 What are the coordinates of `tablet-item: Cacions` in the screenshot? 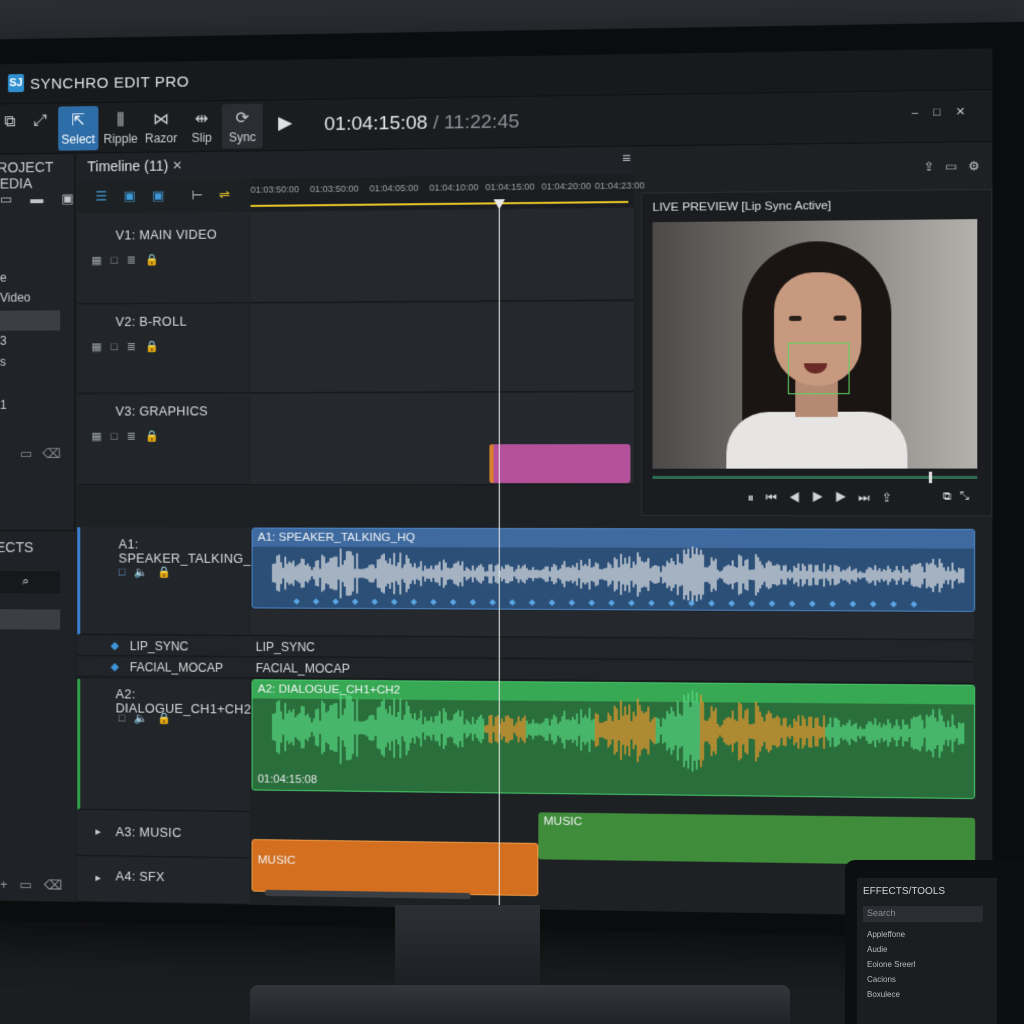 It's located at (881, 979).